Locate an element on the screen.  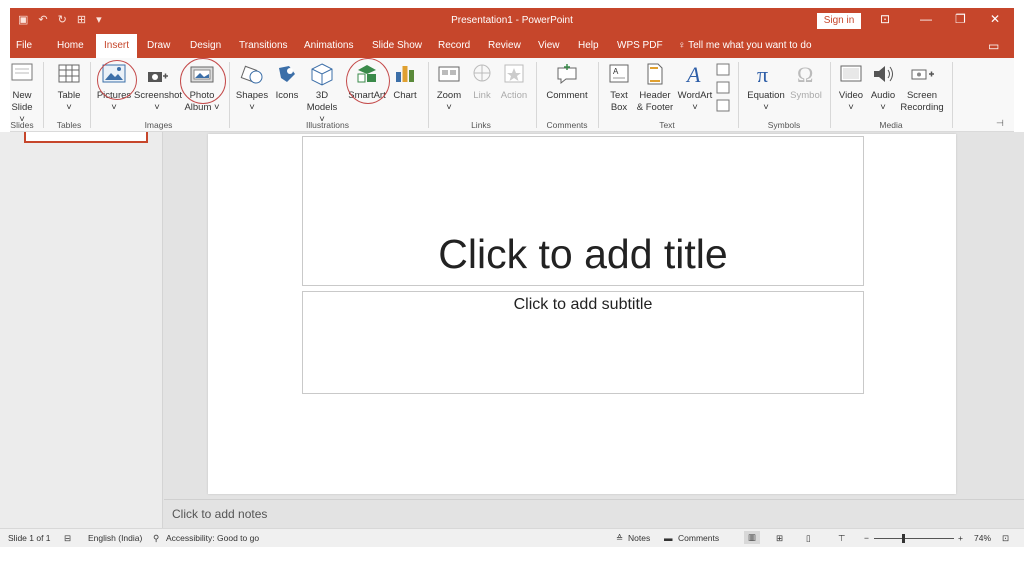
new-slide-button: New Slide ˅ is located at coordinates (22, 94).